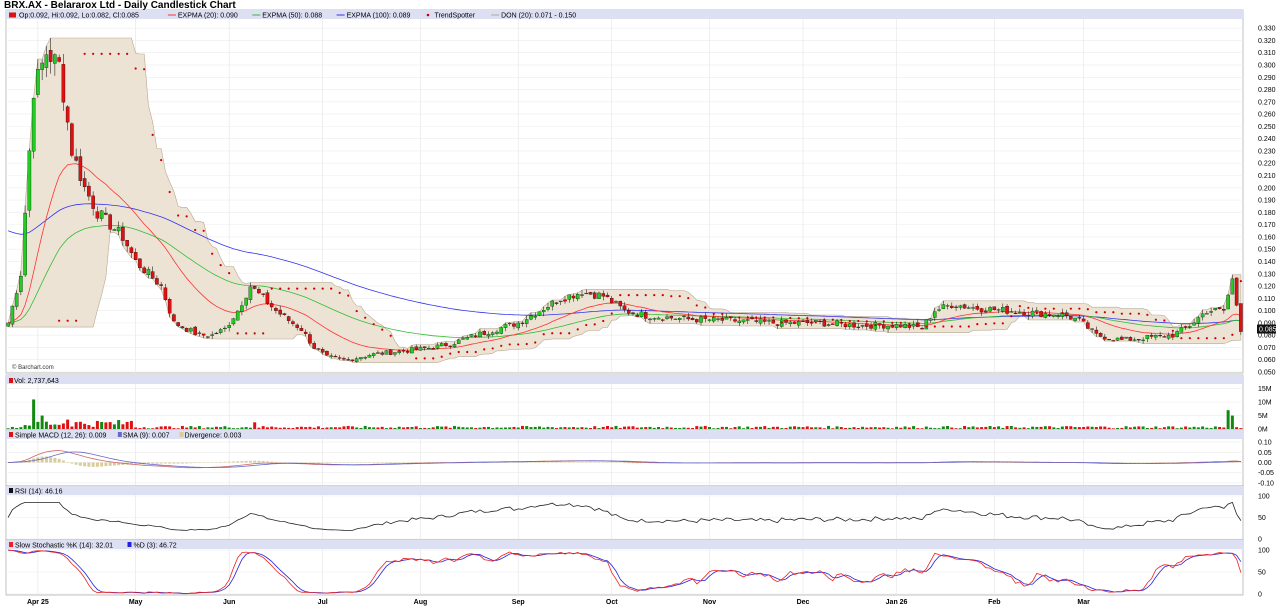  Describe the element at coordinates (1265, 403) in the screenshot. I see `volume-tick-label: 10M` at that location.